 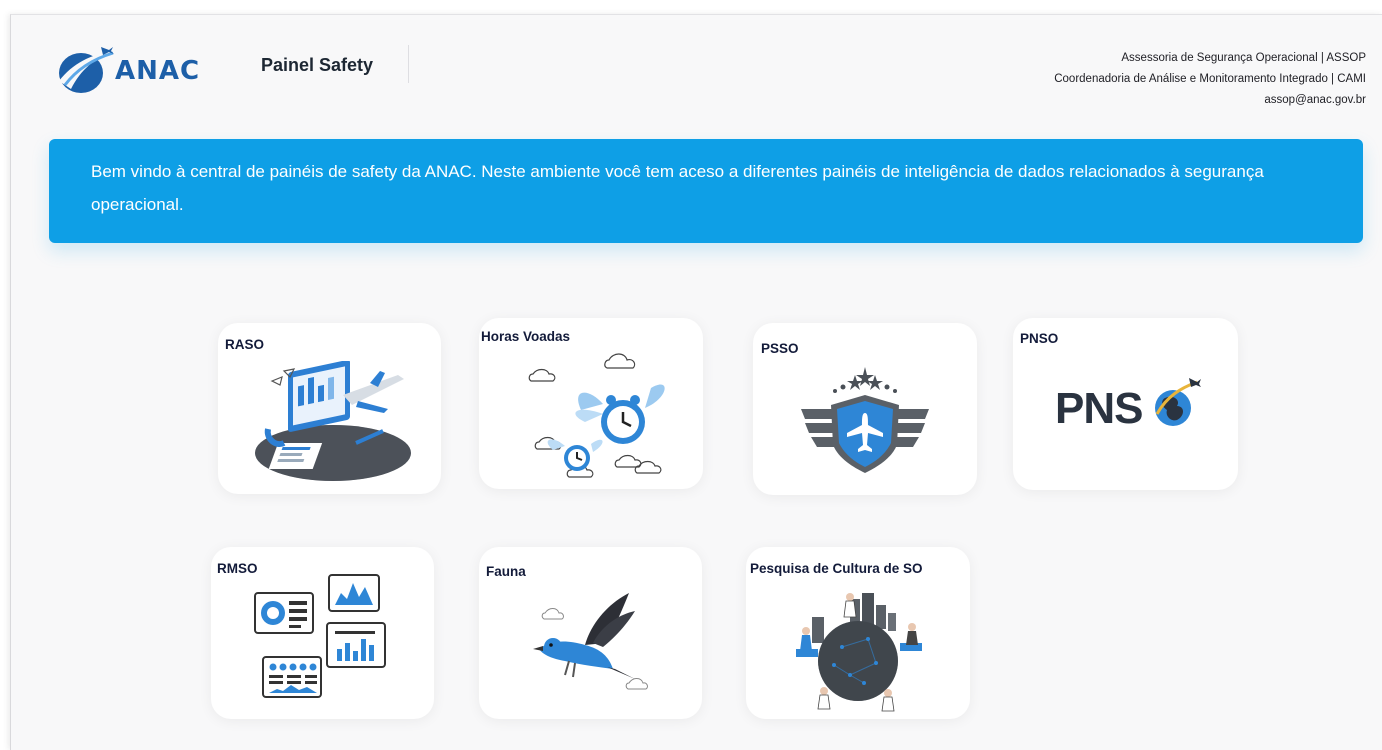 I want to click on card-title-fauna: Fauna, so click(x=506, y=571).